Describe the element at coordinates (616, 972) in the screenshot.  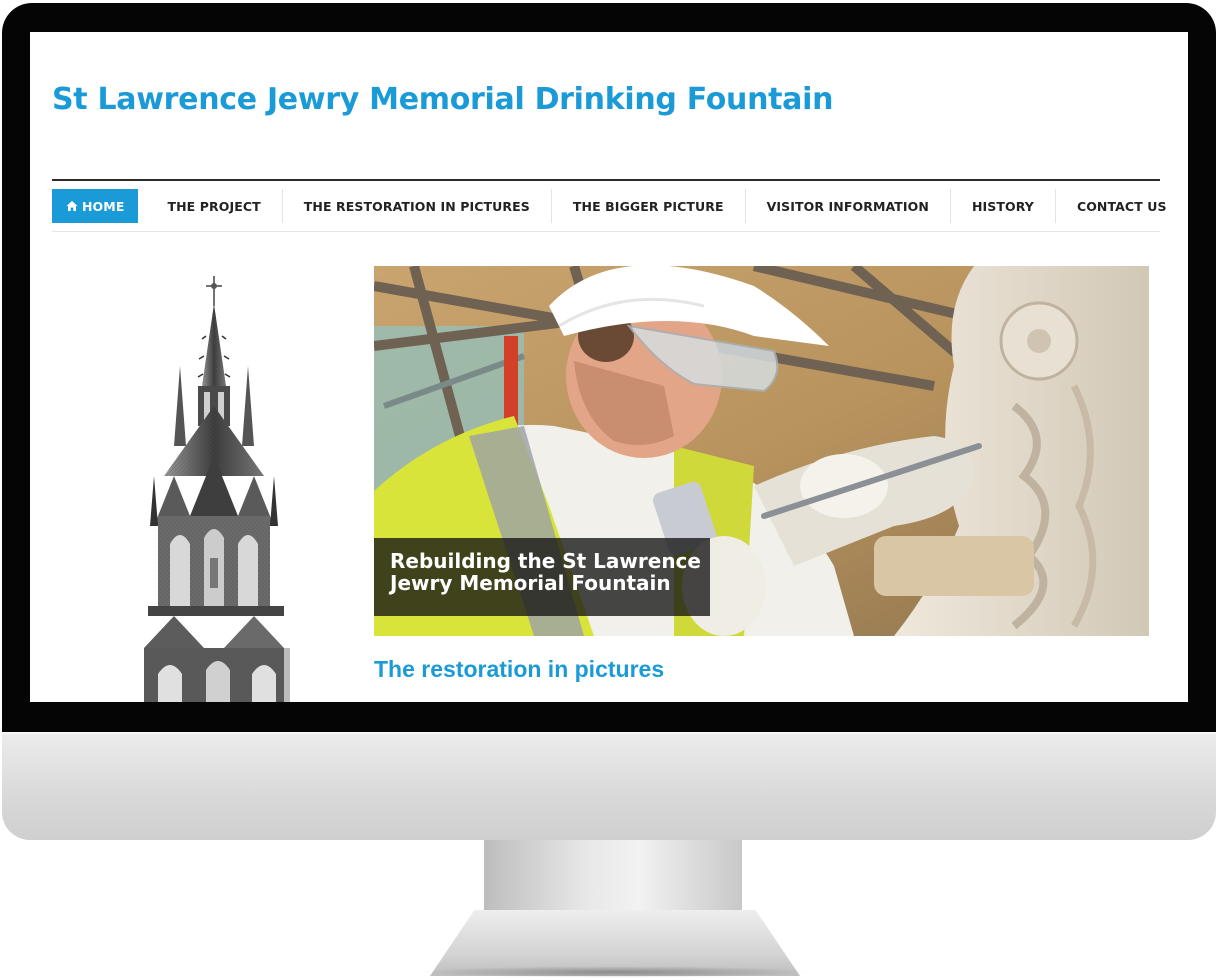
I see `monitor-shadow` at that location.